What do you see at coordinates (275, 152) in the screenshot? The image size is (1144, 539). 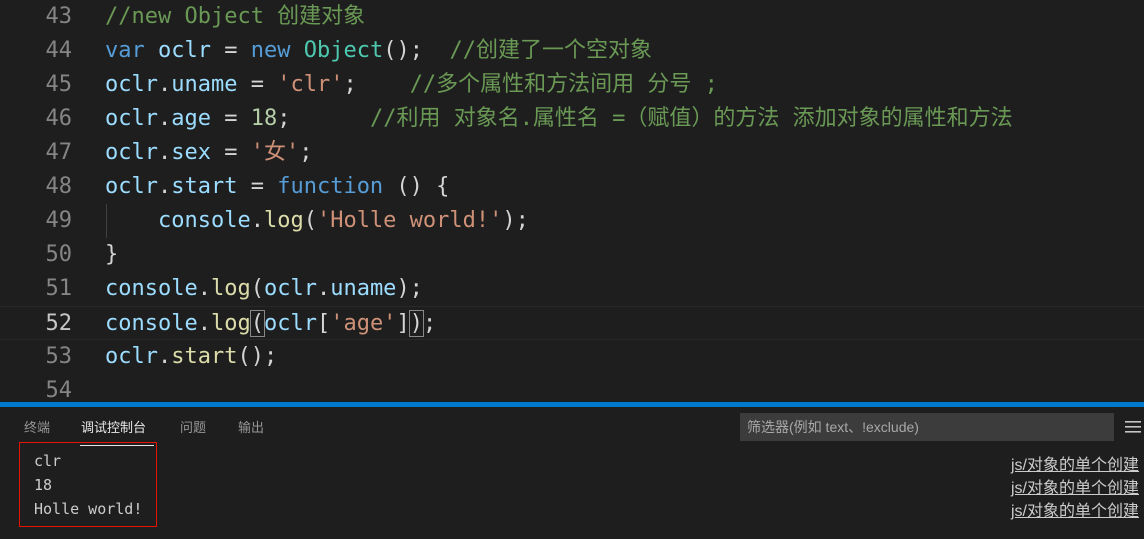 I see `code-token: '女'` at bounding box center [275, 152].